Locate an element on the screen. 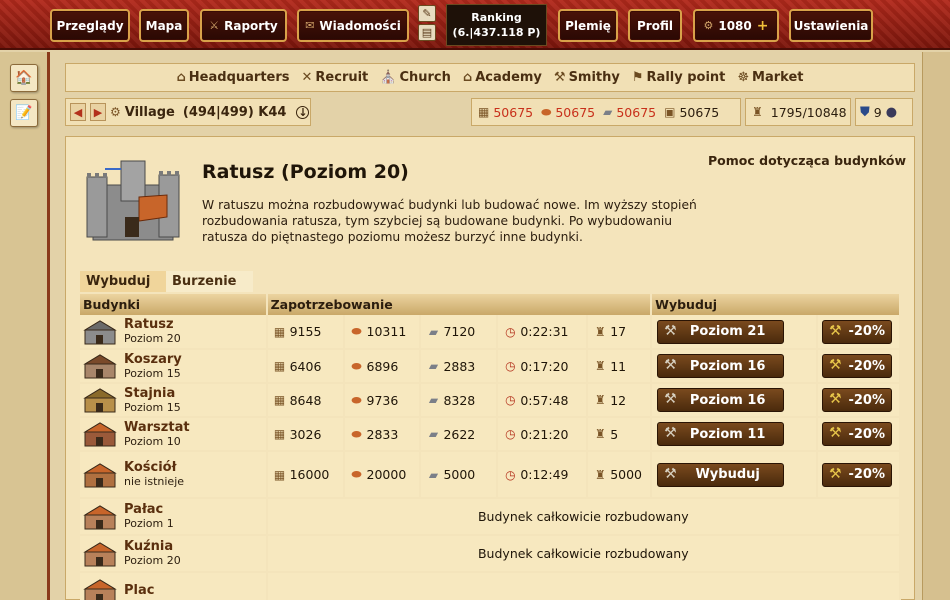  nav-profile-button: Profil is located at coordinates (655, 25).